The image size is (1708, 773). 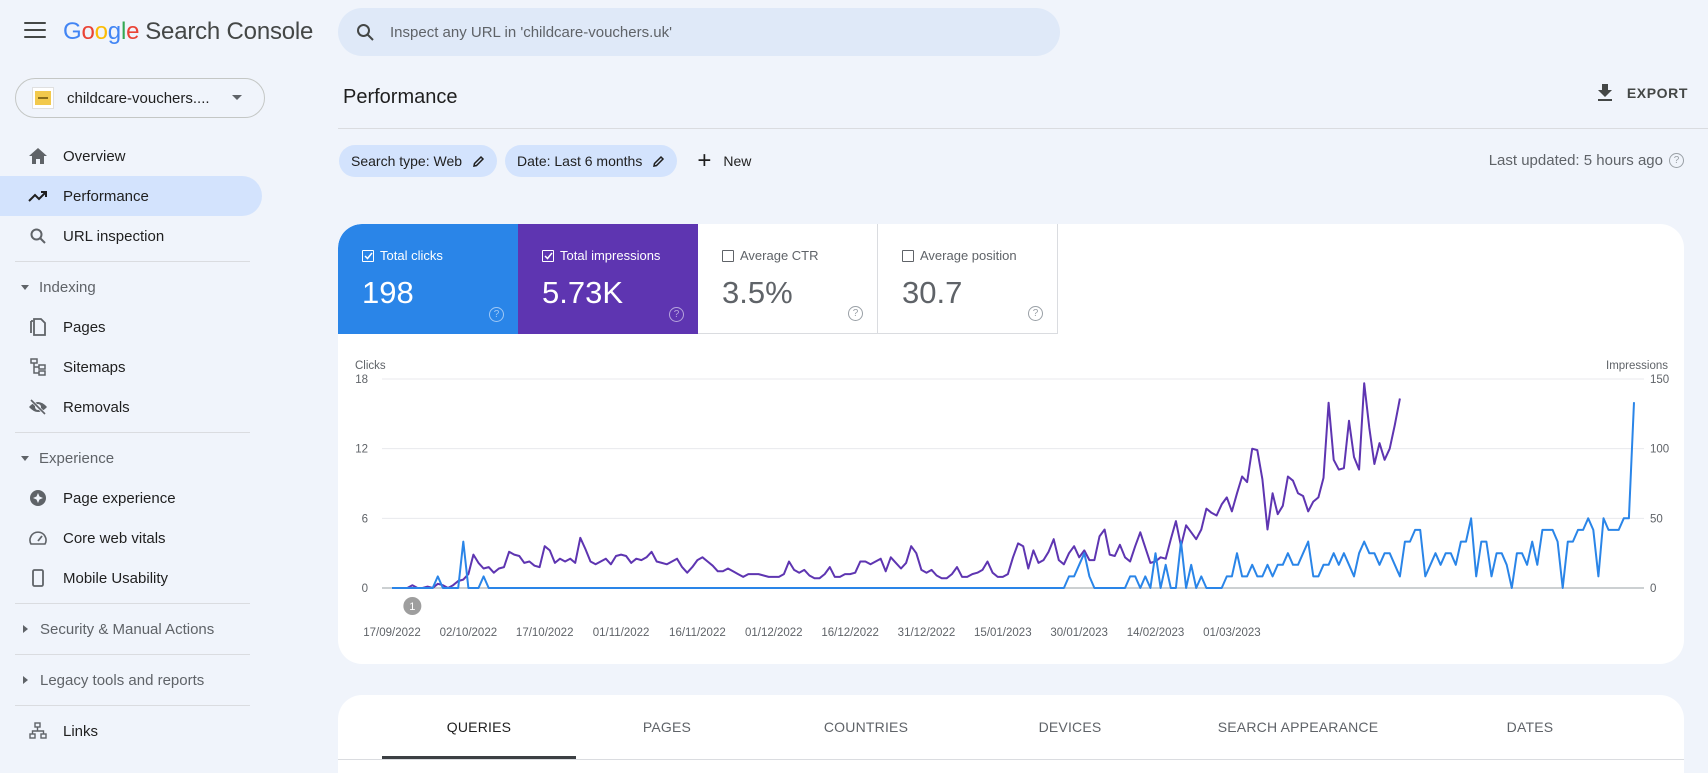 What do you see at coordinates (116, 578) in the screenshot?
I see `sidebar-item-label: Mobile Usability` at bounding box center [116, 578].